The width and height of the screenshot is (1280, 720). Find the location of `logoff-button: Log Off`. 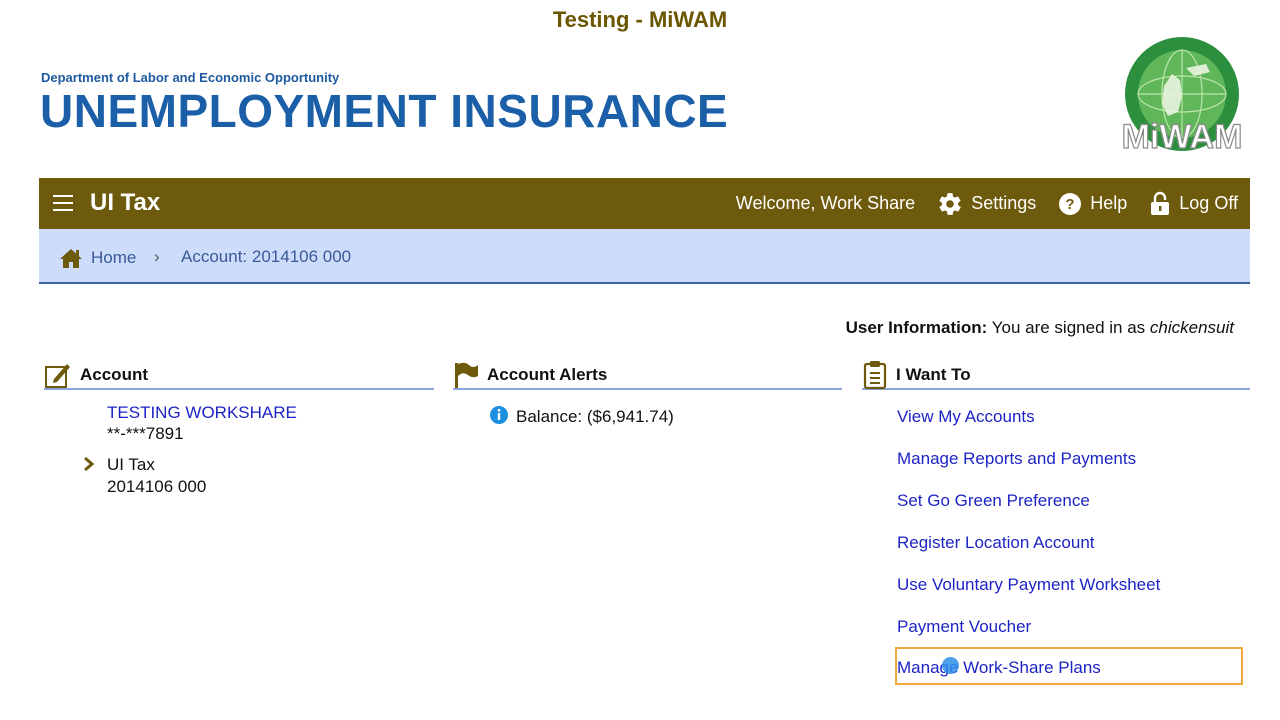

logoff-button: Log Off is located at coordinates (1193, 204).